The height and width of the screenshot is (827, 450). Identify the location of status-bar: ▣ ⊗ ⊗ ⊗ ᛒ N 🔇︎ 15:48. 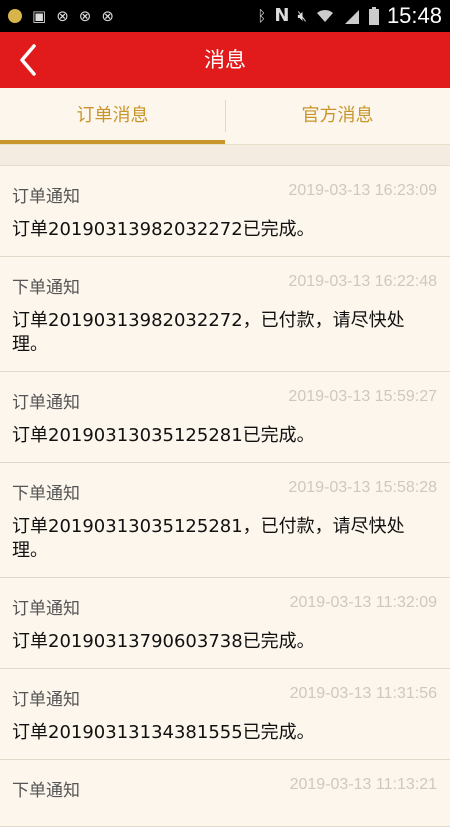
(225, 16).